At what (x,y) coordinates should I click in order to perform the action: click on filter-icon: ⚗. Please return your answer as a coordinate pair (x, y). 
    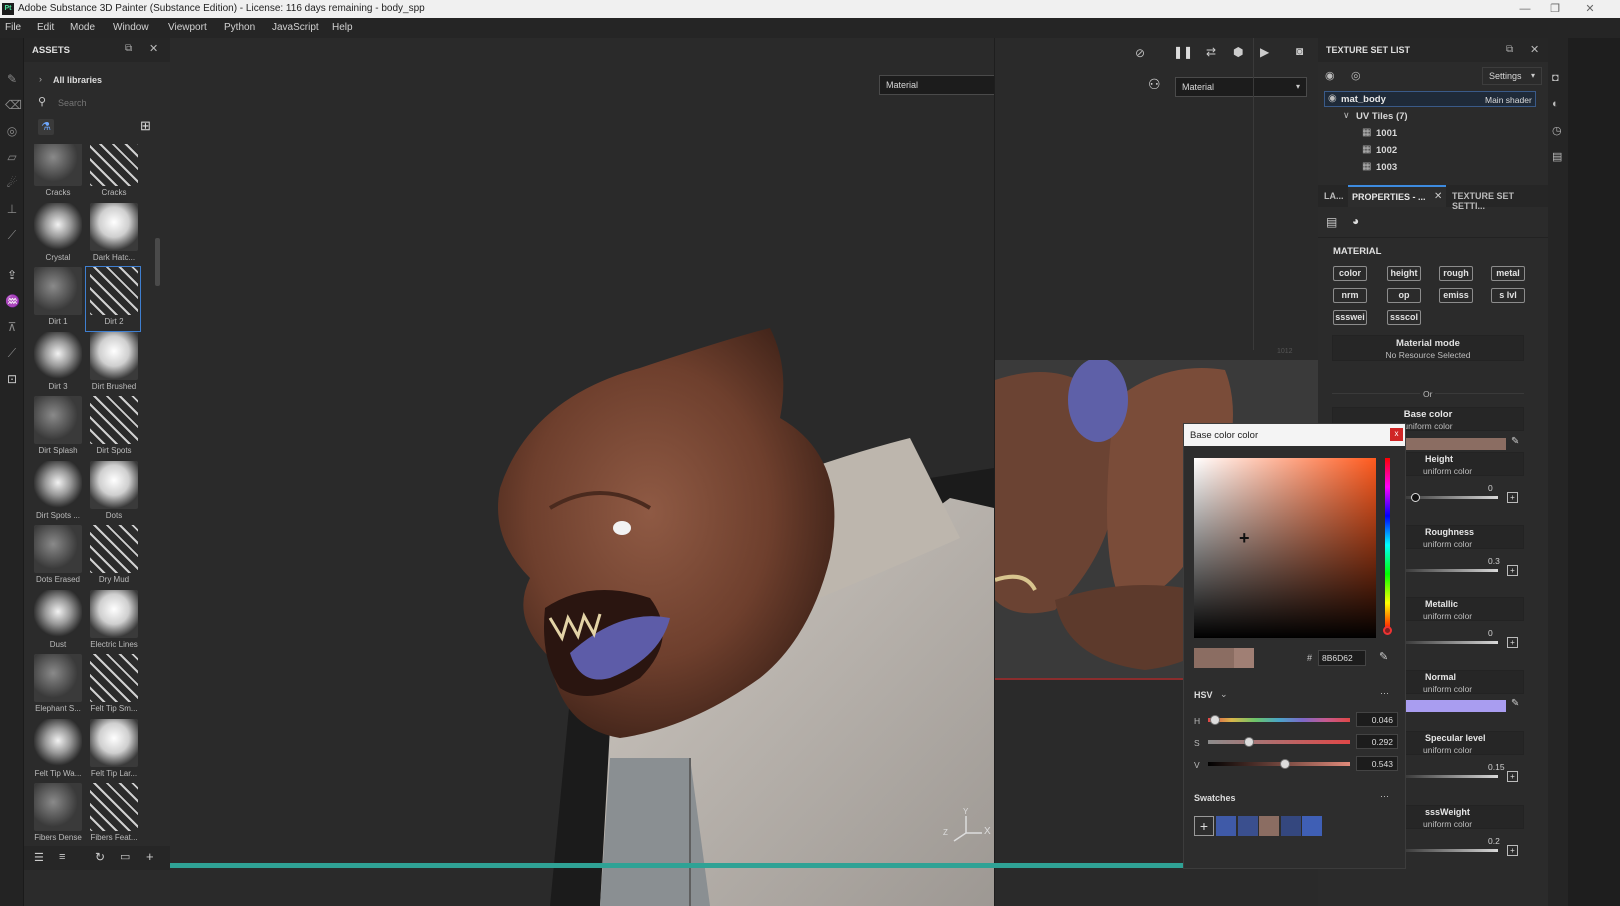
    Looking at the image, I should click on (46, 127).